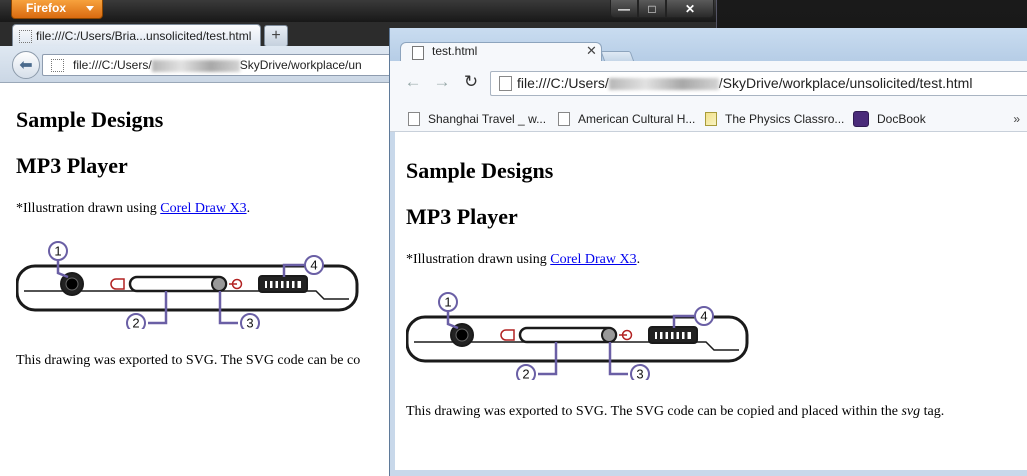 The width and height of the screenshot is (1027, 476). I want to click on firefox-menu-button: Firefox, so click(57, 9).